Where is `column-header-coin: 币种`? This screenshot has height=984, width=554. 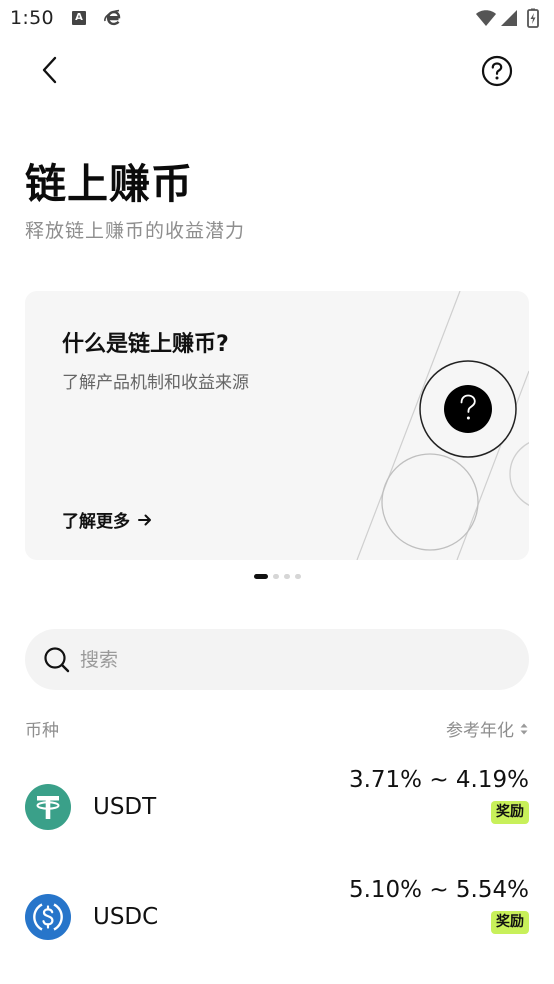 column-header-coin: 币种 is located at coordinates (42, 731).